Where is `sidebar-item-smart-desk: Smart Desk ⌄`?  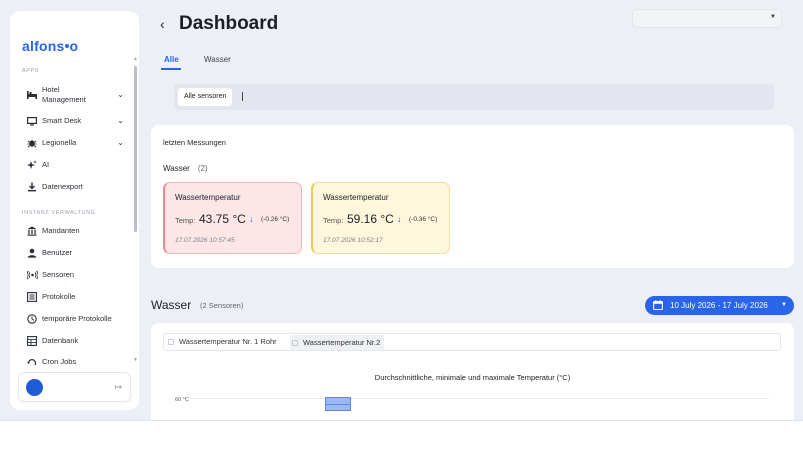 sidebar-item-smart-desk: Smart Desk ⌄ is located at coordinates (78, 121).